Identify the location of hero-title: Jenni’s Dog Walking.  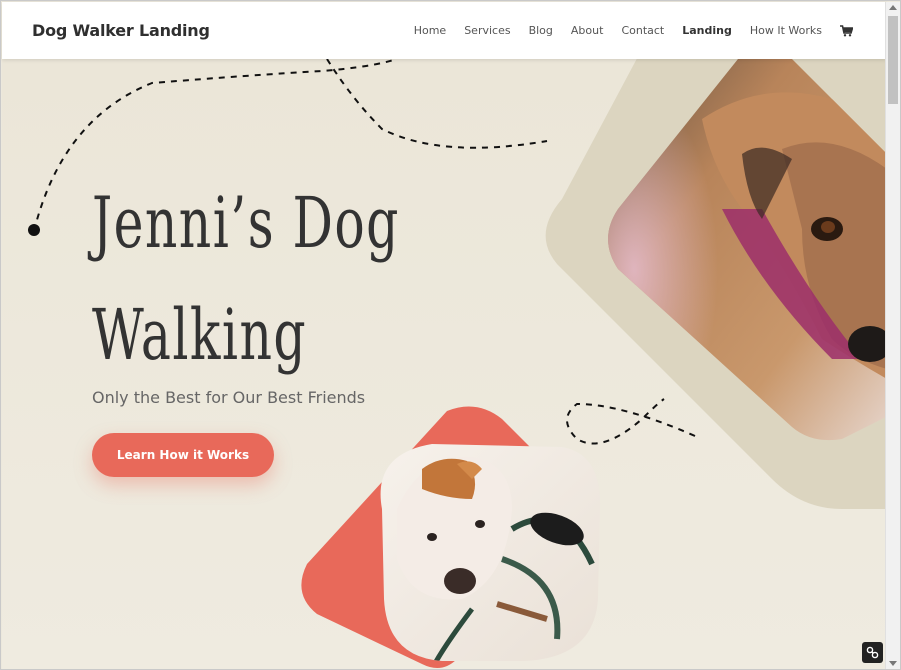
(246, 279).